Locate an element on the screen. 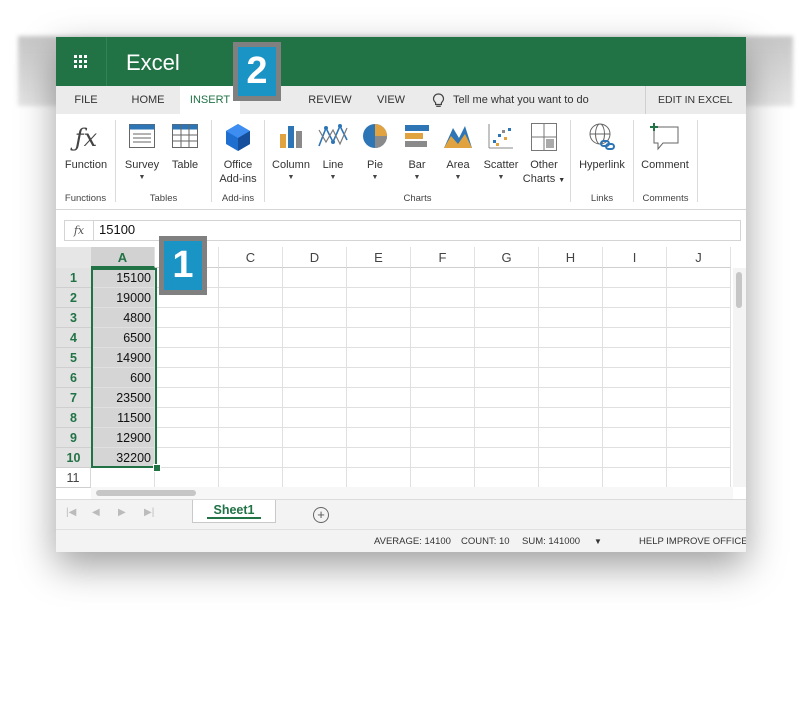 This screenshot has height=702, width=803. app-launcher-icon is located at coordinates (81, 61).